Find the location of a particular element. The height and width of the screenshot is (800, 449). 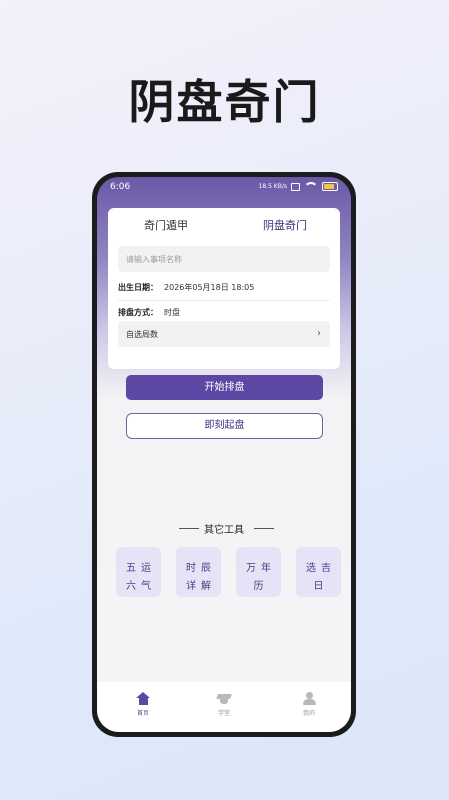

nav-mine-label: 我的 is located at coordinates (308, 713).